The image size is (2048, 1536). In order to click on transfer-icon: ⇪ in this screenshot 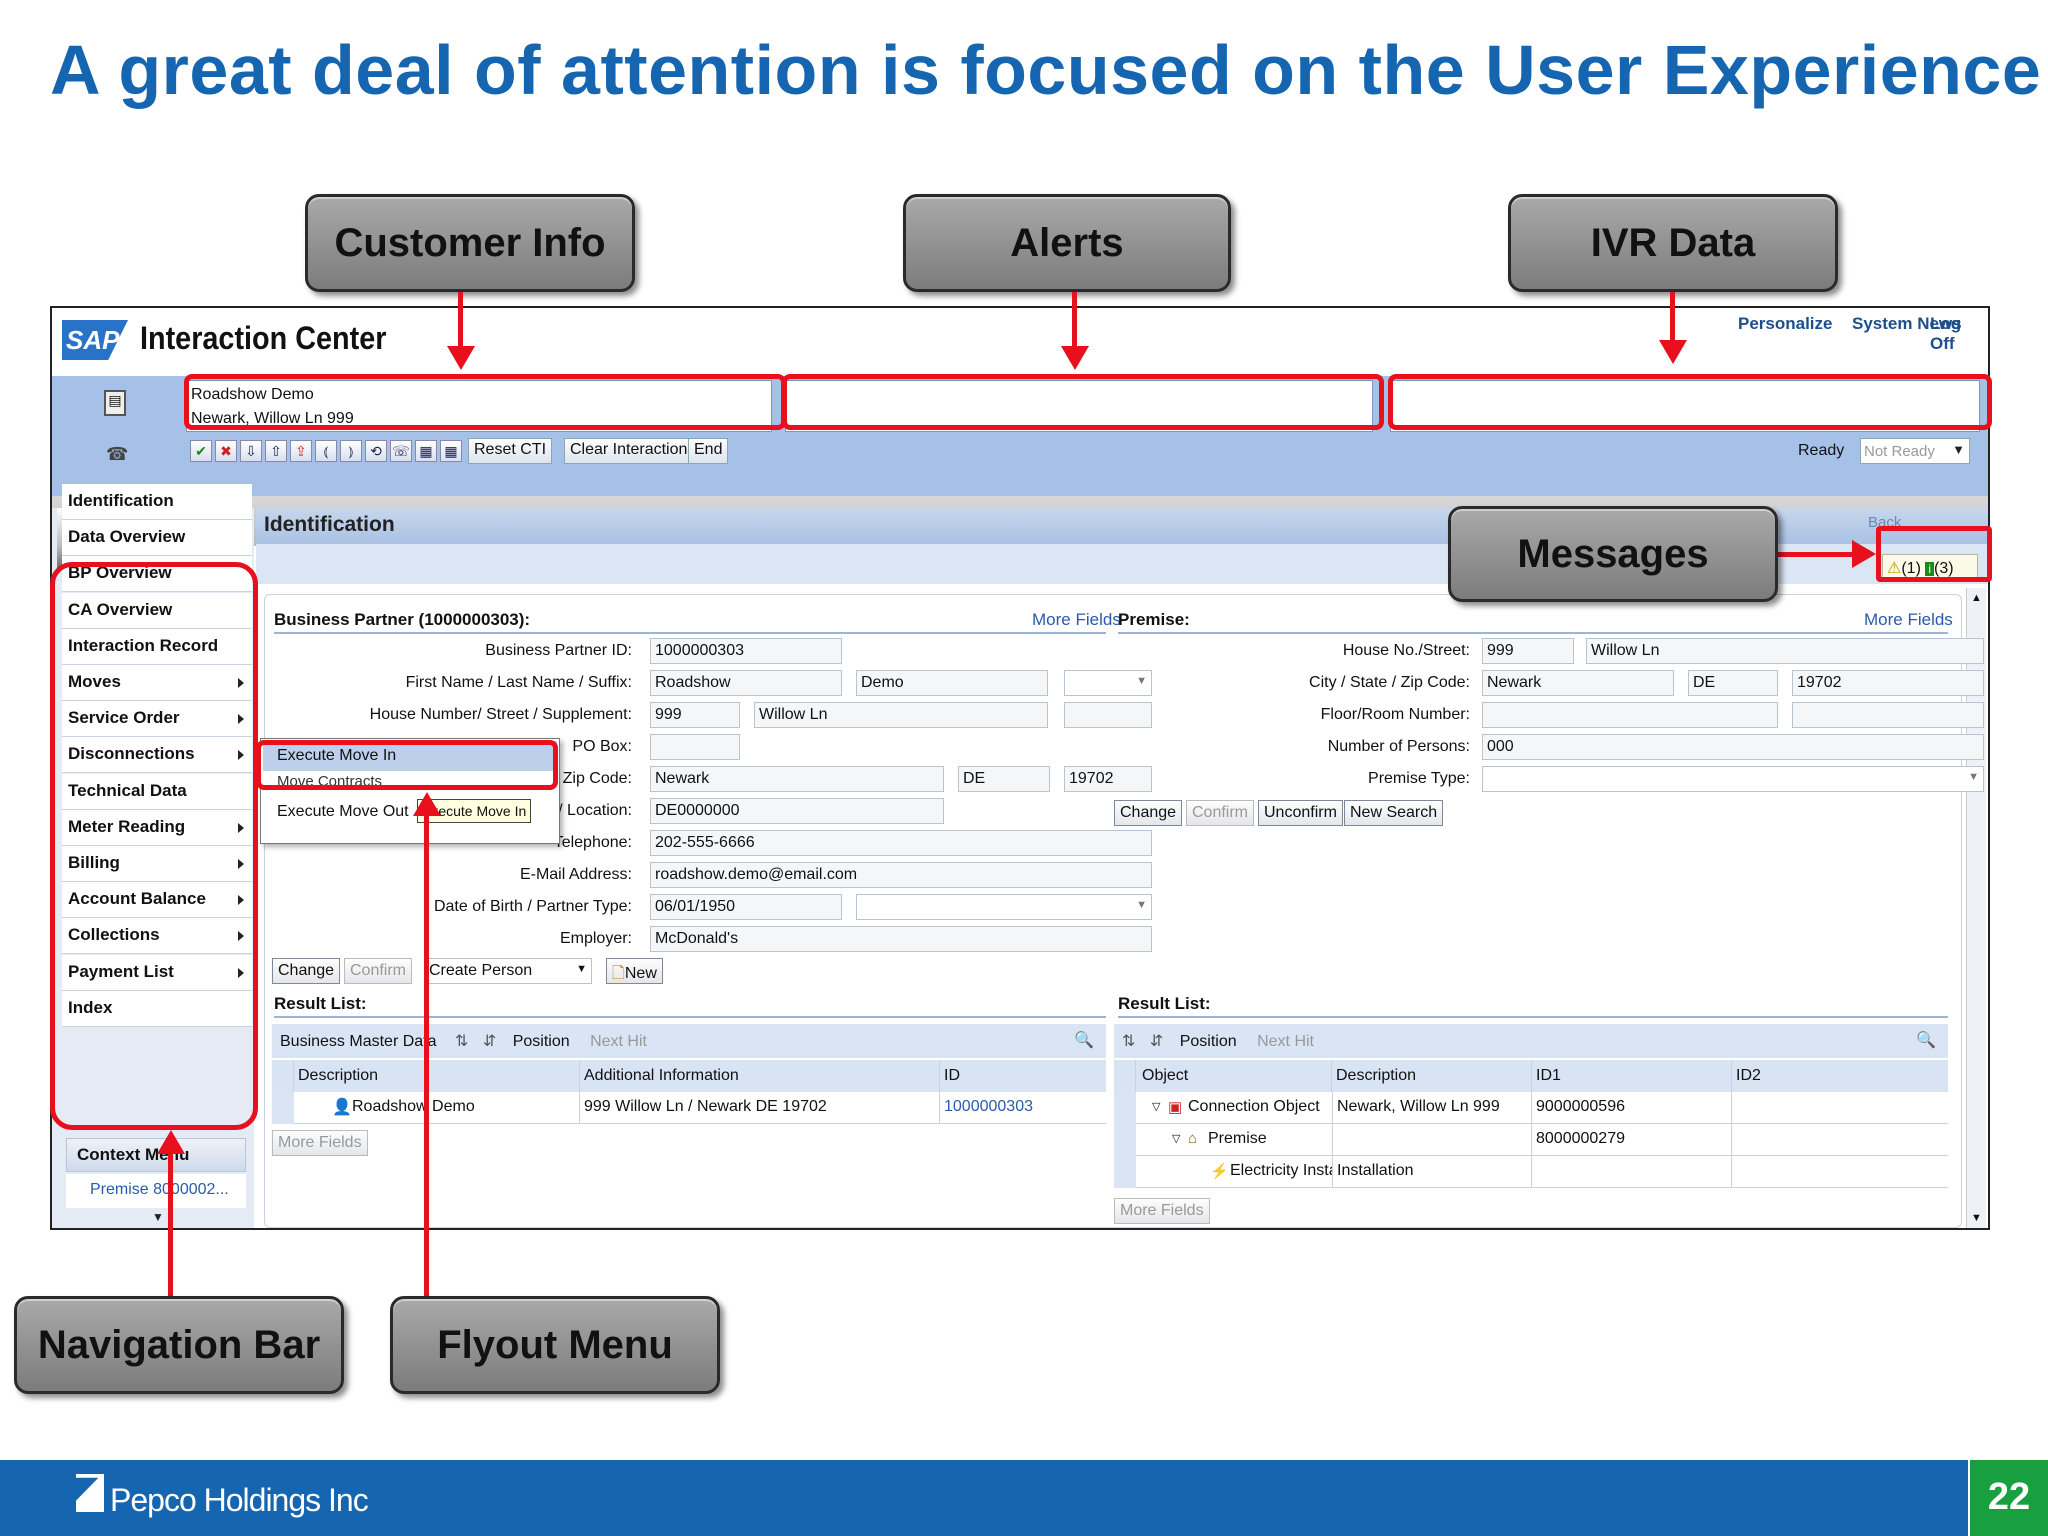, I will do `click(301, 451)`.